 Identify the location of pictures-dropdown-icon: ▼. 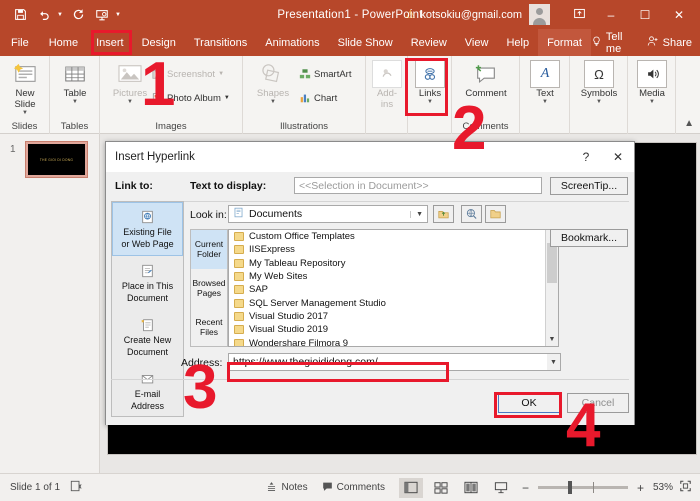
(130, 102).